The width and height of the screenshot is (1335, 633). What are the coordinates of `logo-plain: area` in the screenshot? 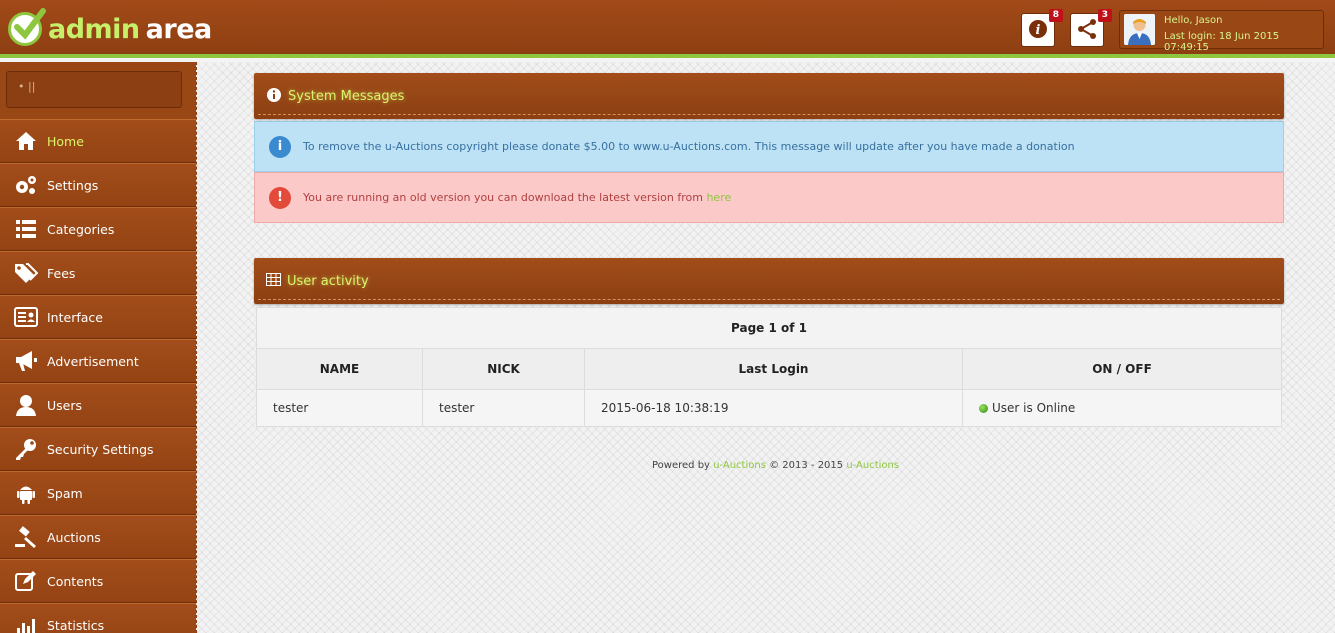 It's located at (179, 29).